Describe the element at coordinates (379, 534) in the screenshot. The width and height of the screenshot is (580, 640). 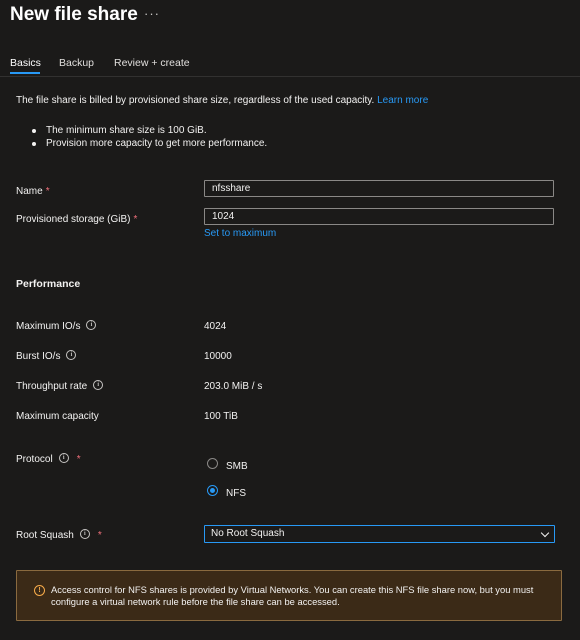
I see `root-squash-dropdown: No Root Squash` at that location.